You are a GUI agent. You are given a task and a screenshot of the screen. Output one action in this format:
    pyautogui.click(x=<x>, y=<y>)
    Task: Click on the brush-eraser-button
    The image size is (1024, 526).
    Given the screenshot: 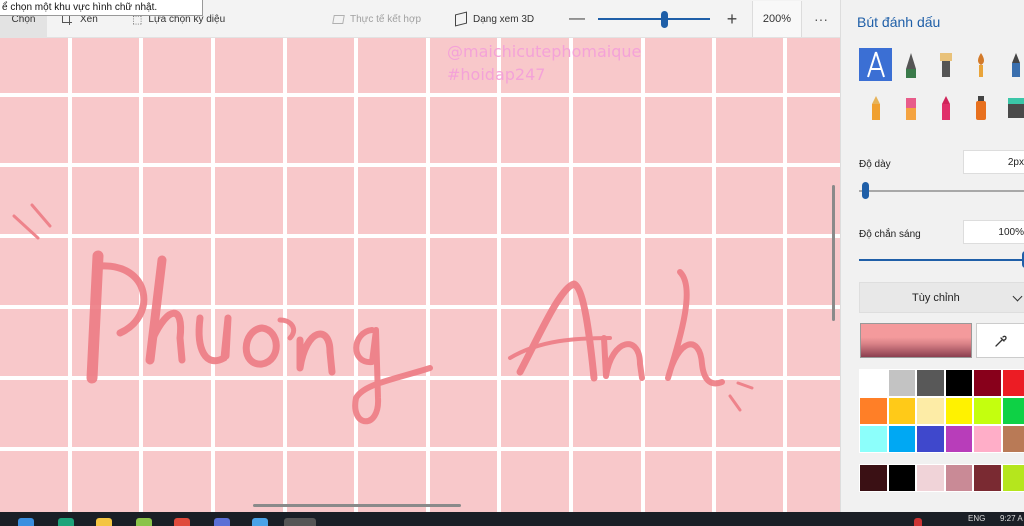 What is the action you would take?
    pyautogui.click(x=910, y=107)
    